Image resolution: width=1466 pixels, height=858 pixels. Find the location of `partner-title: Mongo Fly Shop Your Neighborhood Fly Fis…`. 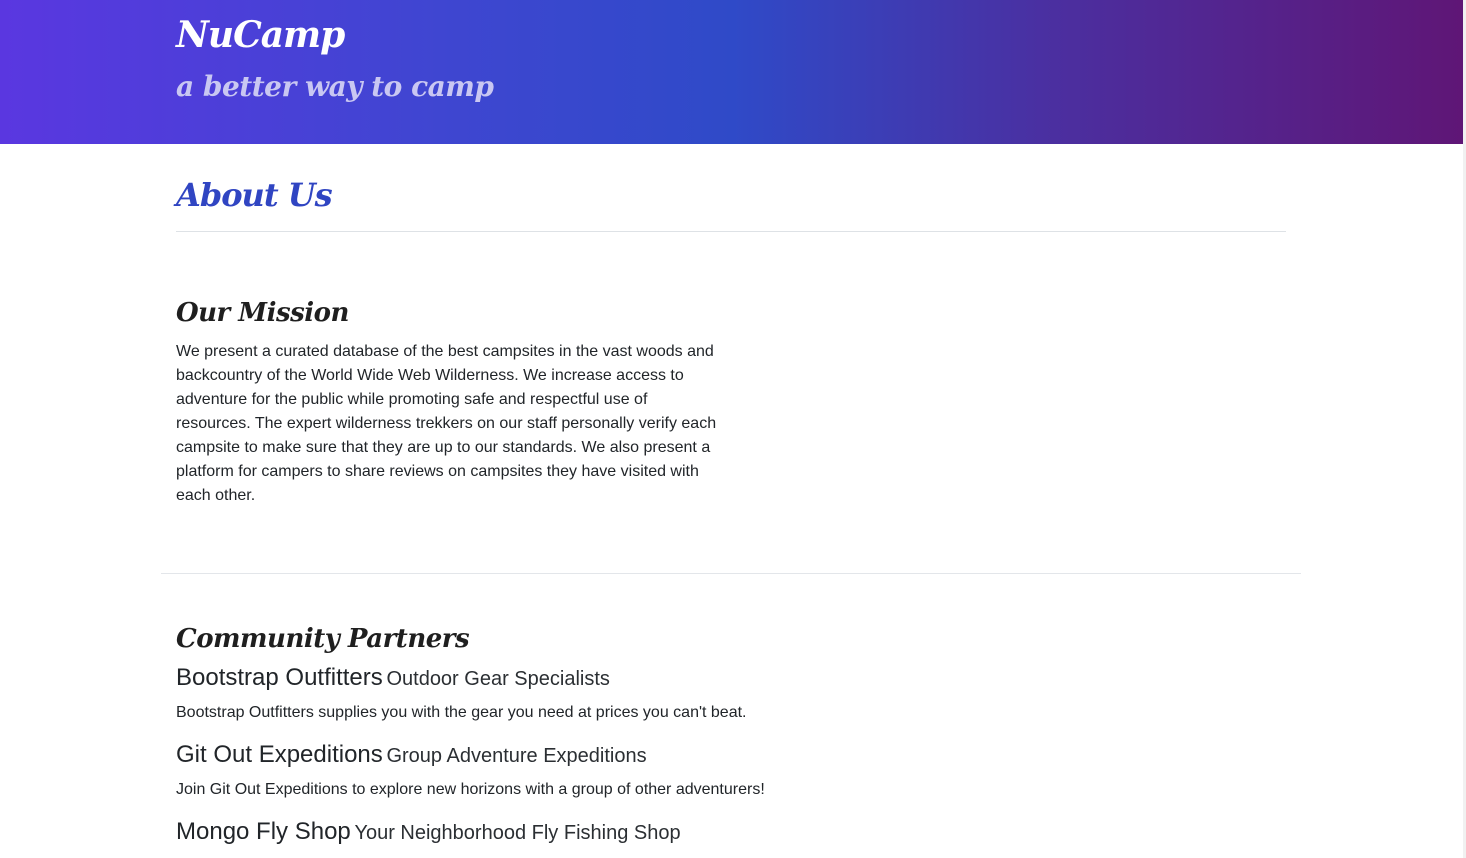

partner-title: Mongo Fly Shop Your Neighborhood Fly Fis… is located at coordinates (676, 832).